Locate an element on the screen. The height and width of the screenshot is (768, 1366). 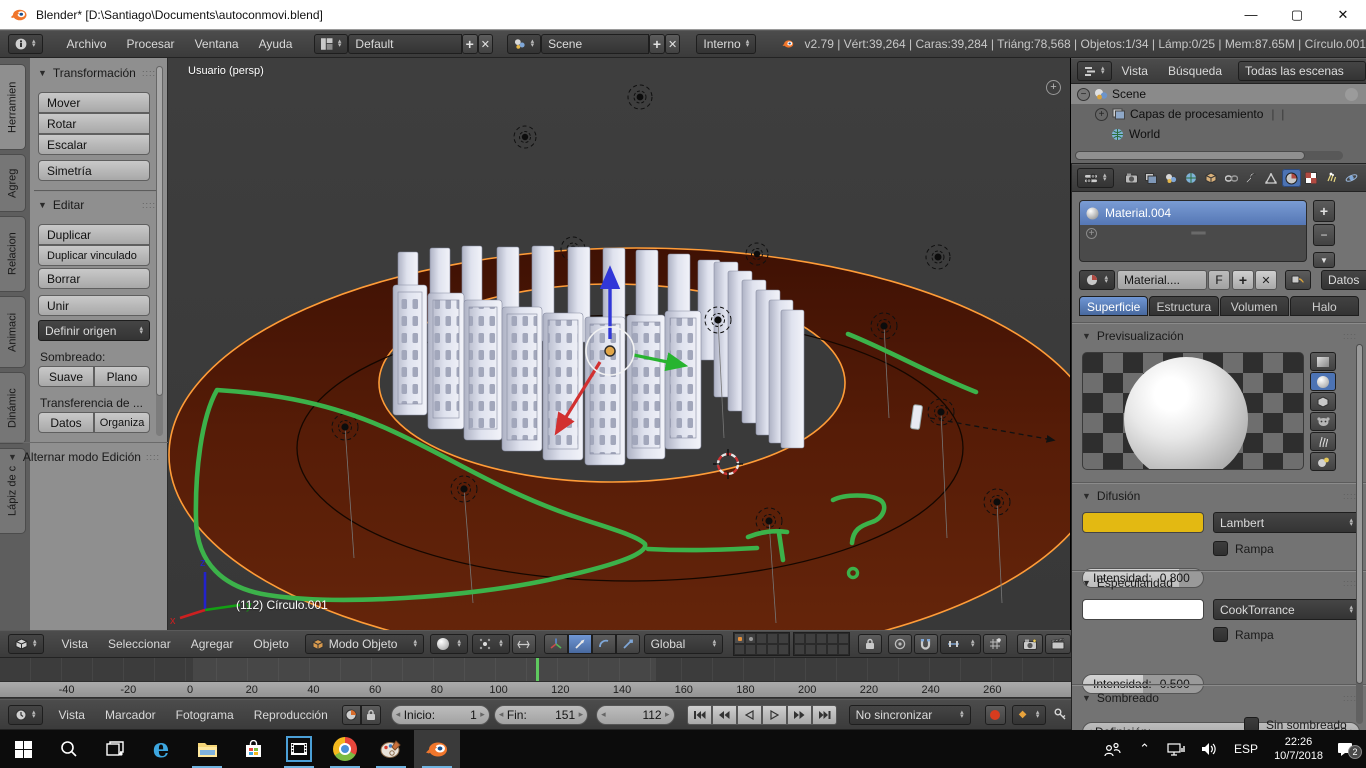
task-view-button is located at coordinates (115, 749).